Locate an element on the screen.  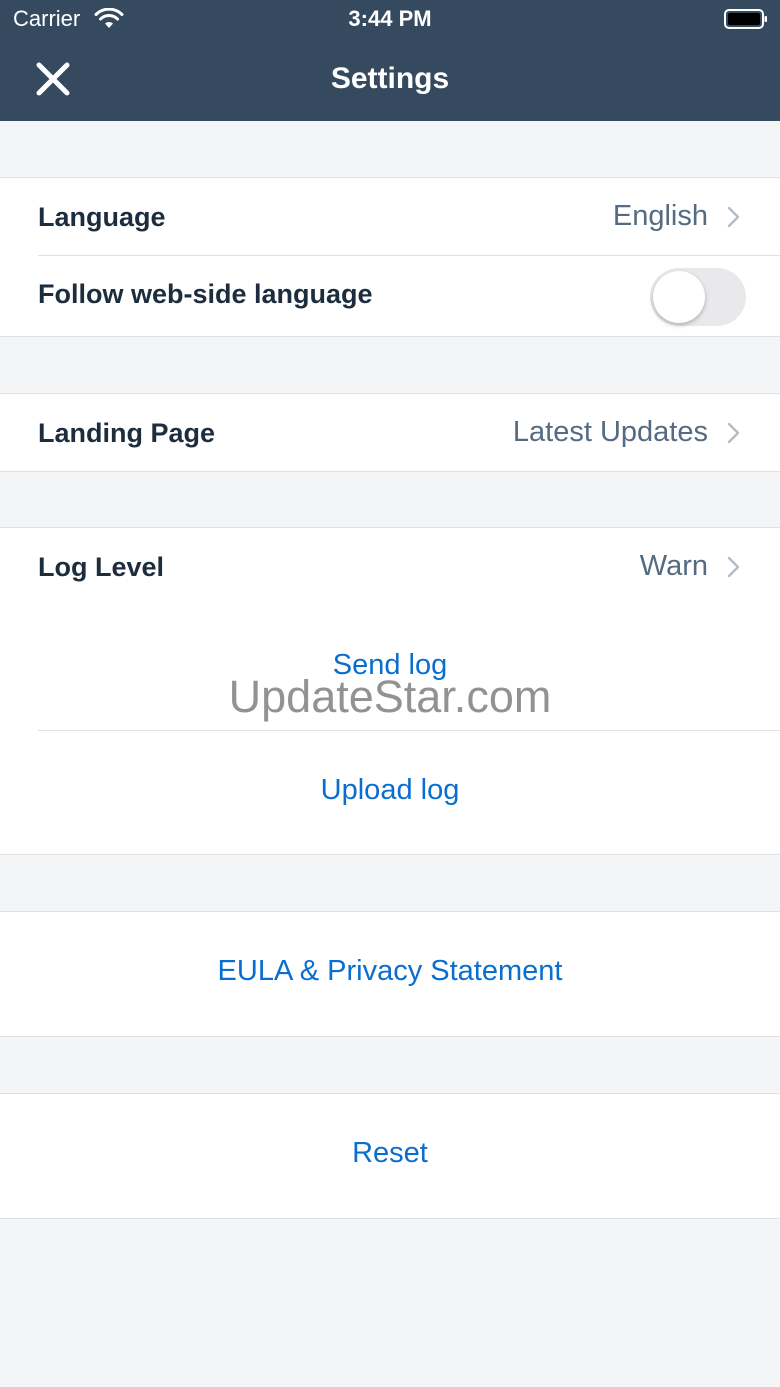
landing-page-label: Landing Page is located at coordinates (127, 433).